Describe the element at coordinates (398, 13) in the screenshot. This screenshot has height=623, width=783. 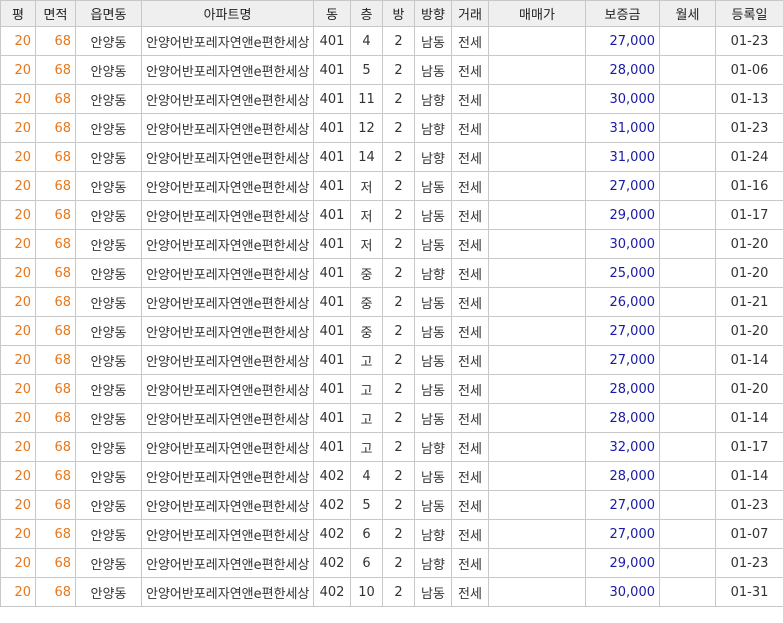
I see `header-rooms: 방` at that location.